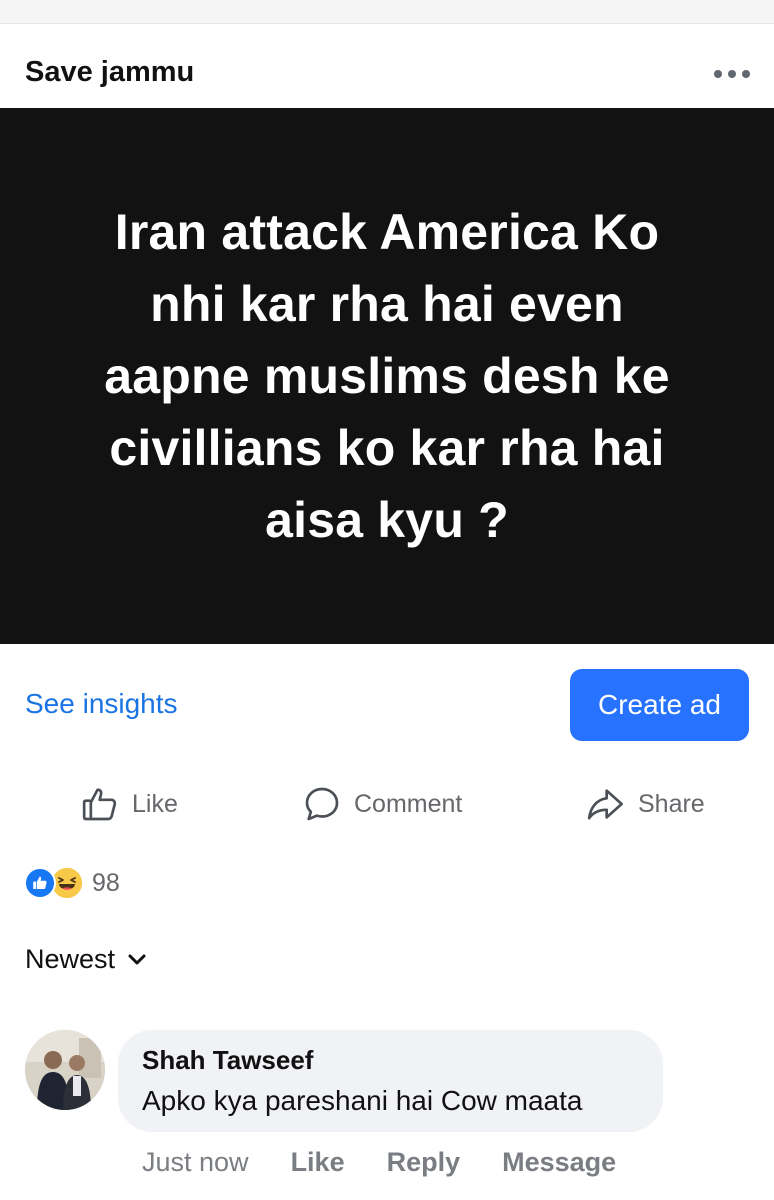  Describe the element at coordinates (605, 804) in the screenshot. I see `share-arrow-icon` at that location.